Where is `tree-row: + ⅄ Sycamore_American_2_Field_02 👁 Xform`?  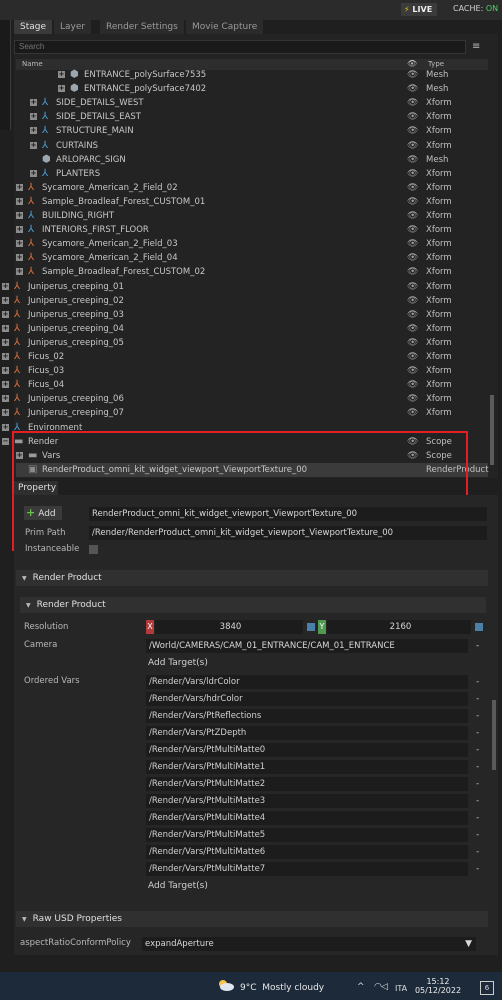
tree-row: + ⅄ Sycamore_American_2_Field_02 👁 Xform is located at coordinates (252, 188).